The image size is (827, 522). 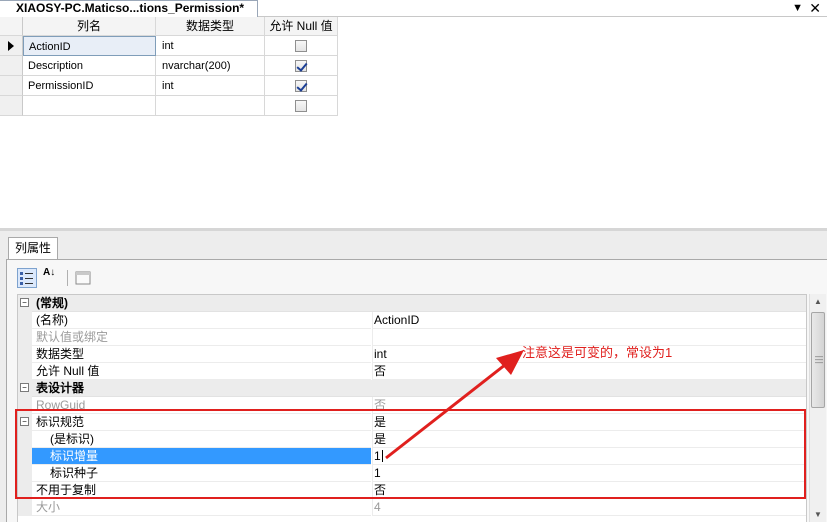 I want to click on categorized-icon, so click(x=26, y=278).